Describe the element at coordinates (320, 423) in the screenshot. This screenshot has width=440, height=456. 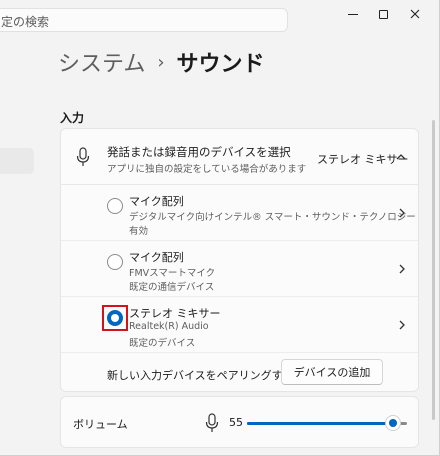
I see `volume-slider-fill` at that location.